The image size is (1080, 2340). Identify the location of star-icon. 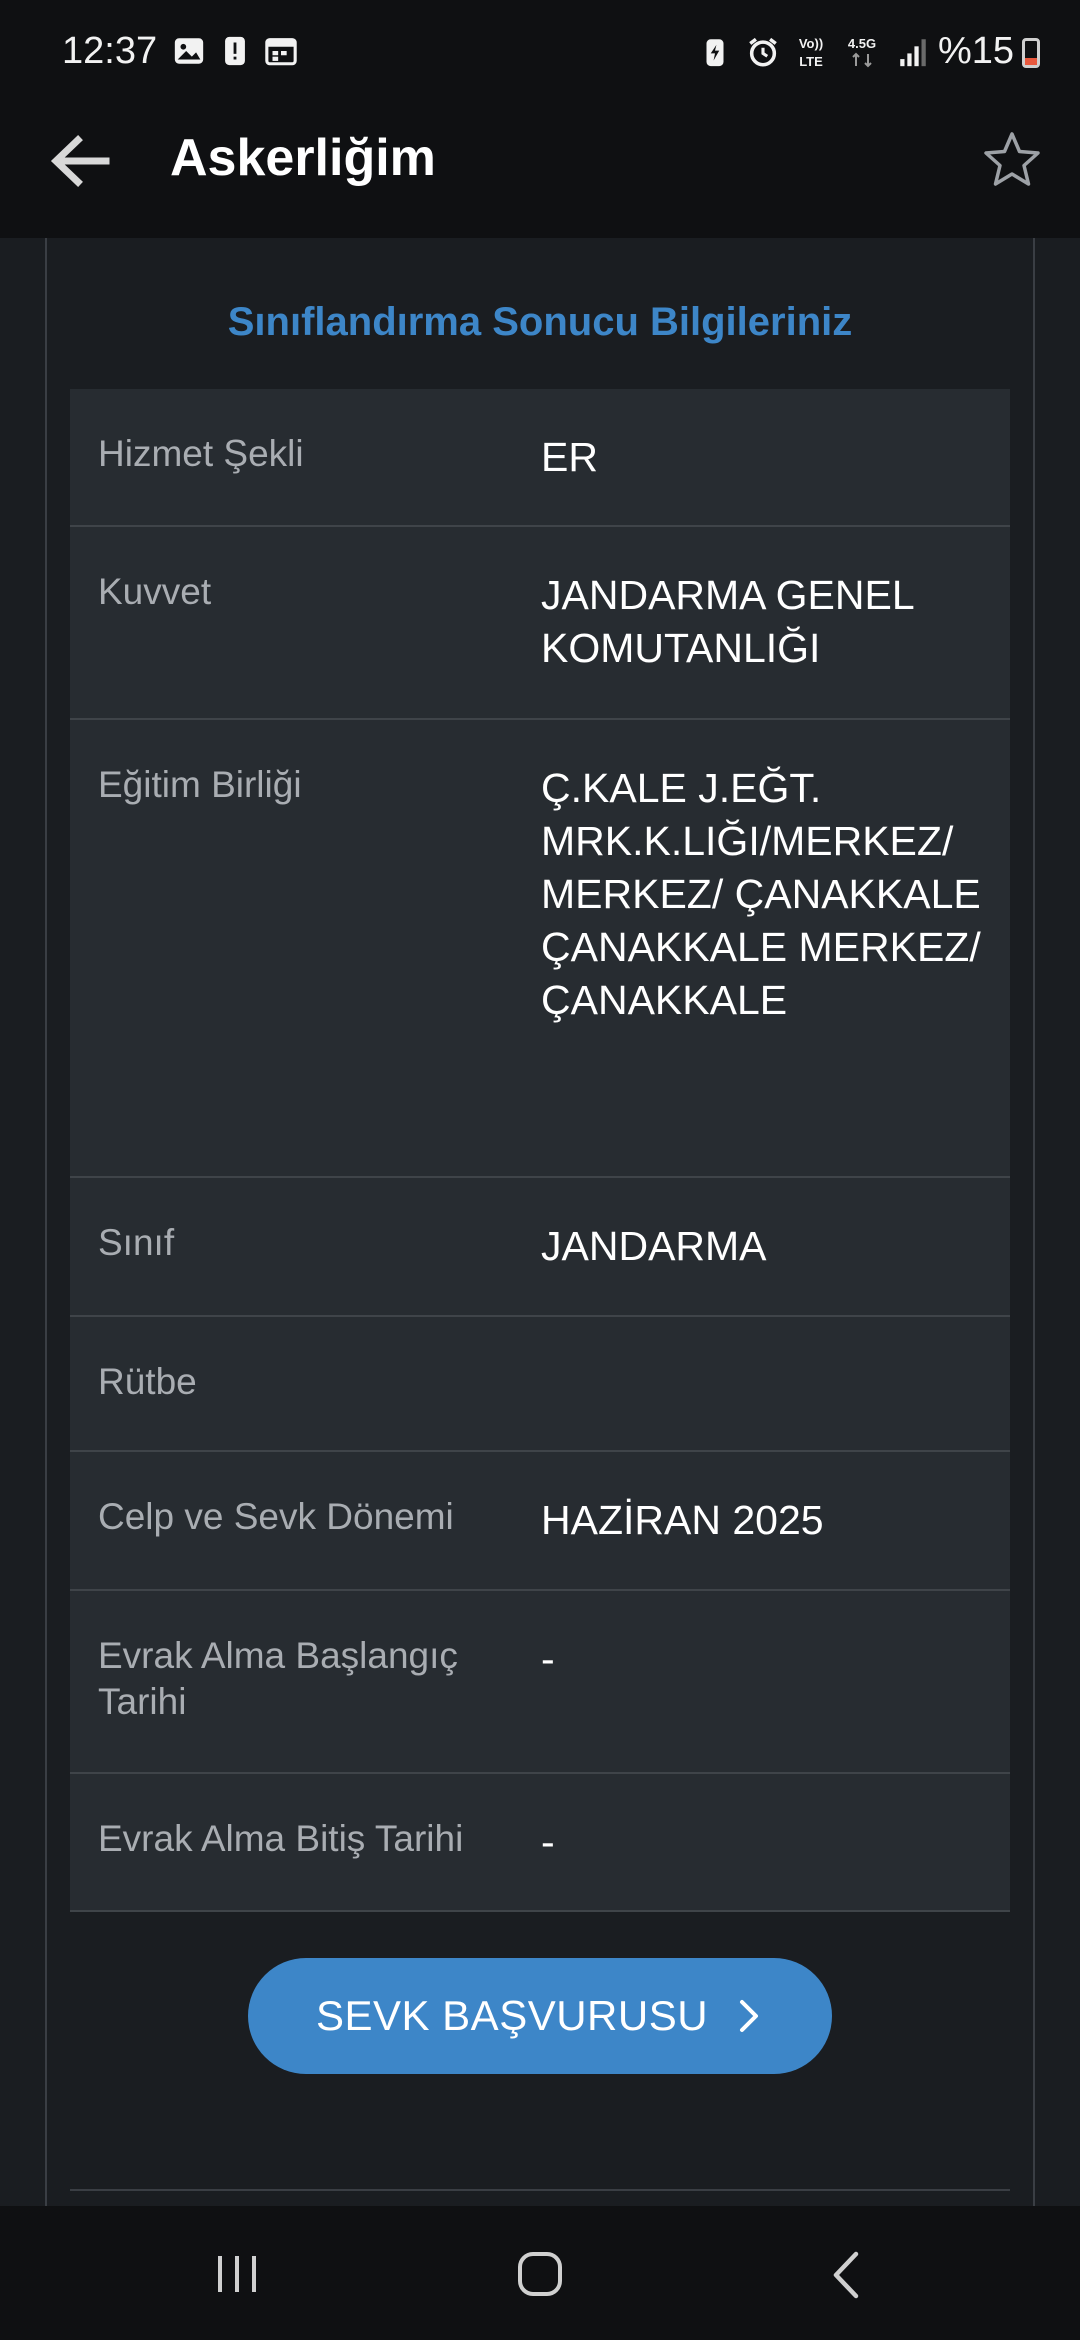
(1012, 160).